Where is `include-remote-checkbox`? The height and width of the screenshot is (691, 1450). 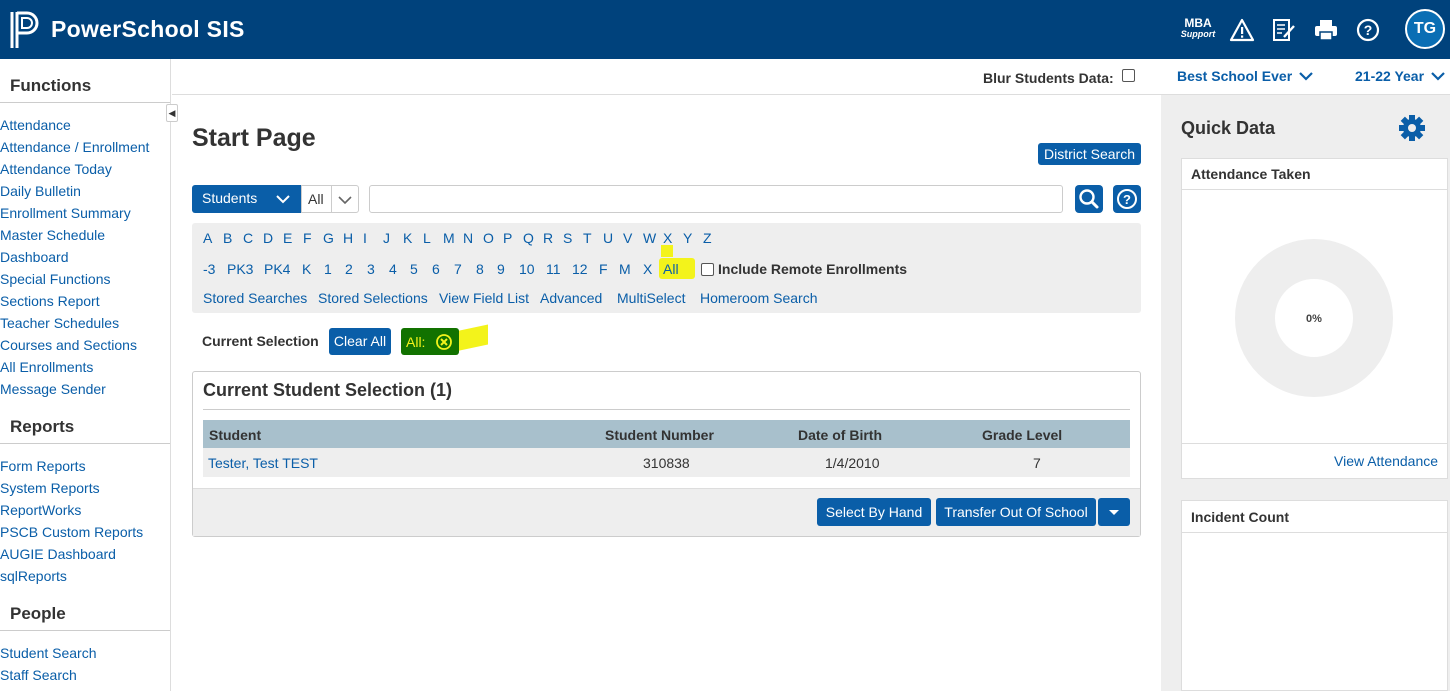 include-remote-checkbox is located at coordinates (707, 269).